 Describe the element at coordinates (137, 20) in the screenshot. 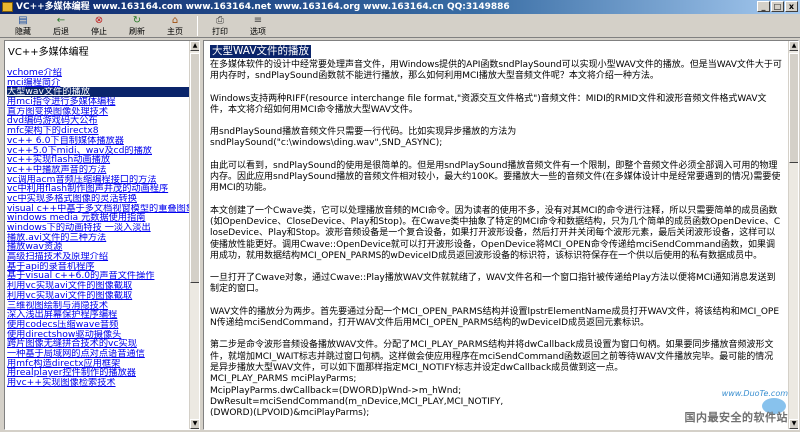

I see `refresh-icon: ↻` at that location.